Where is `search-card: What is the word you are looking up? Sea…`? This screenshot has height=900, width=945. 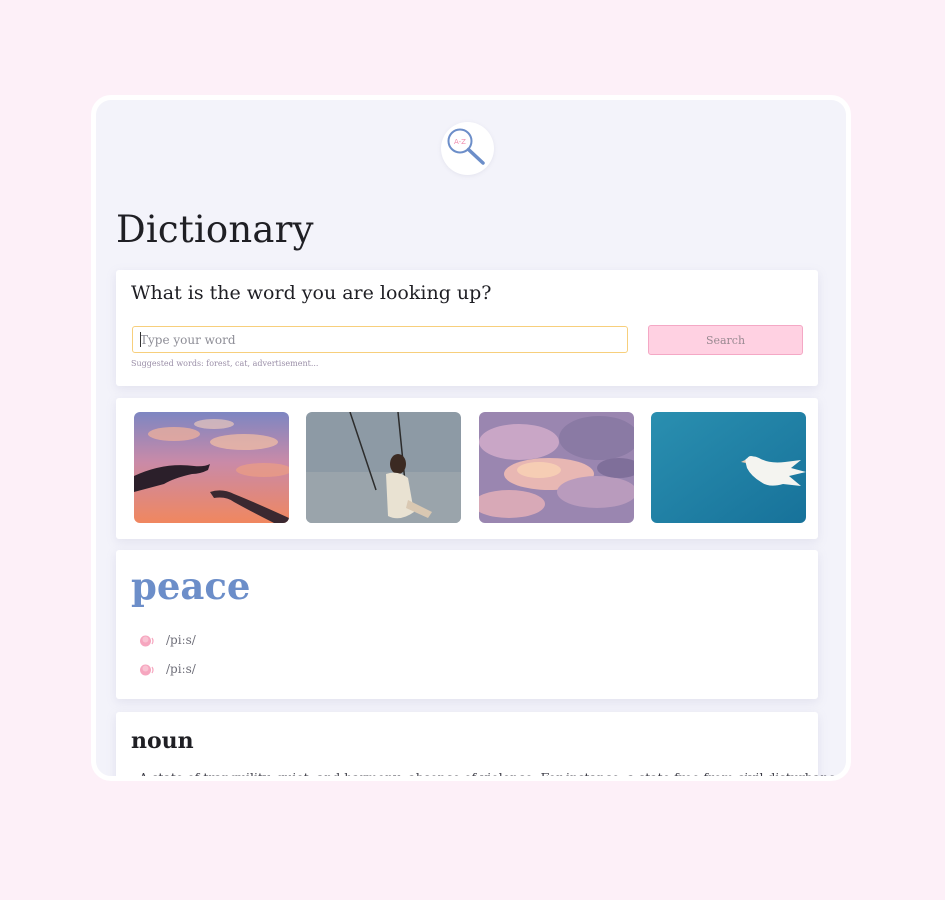
search-card: What is the word you are looking up? Sea… is located at coordinates (467, 328).